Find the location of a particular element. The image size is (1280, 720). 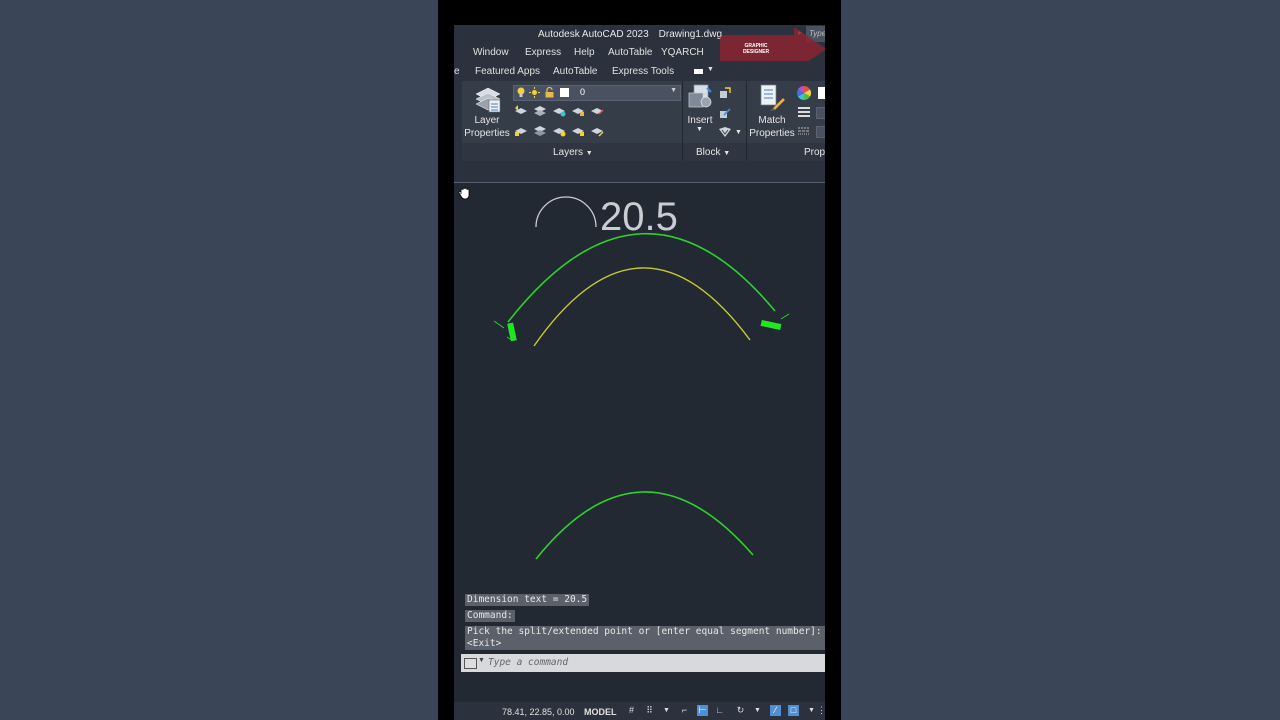

layer-name: 0 is located at coordinates (583, 92).